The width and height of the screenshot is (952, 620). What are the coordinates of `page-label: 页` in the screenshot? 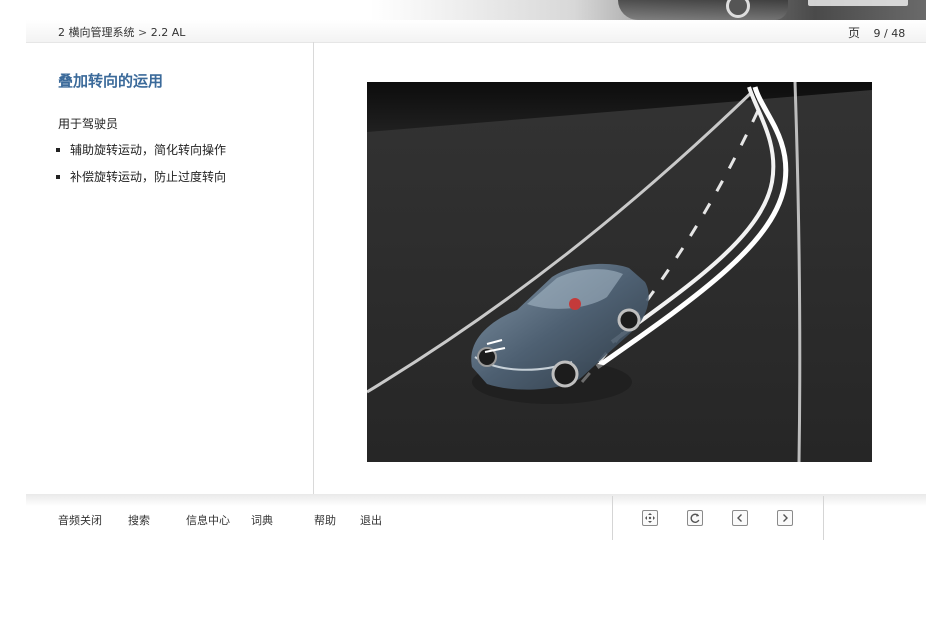 It's located at (854, 33).